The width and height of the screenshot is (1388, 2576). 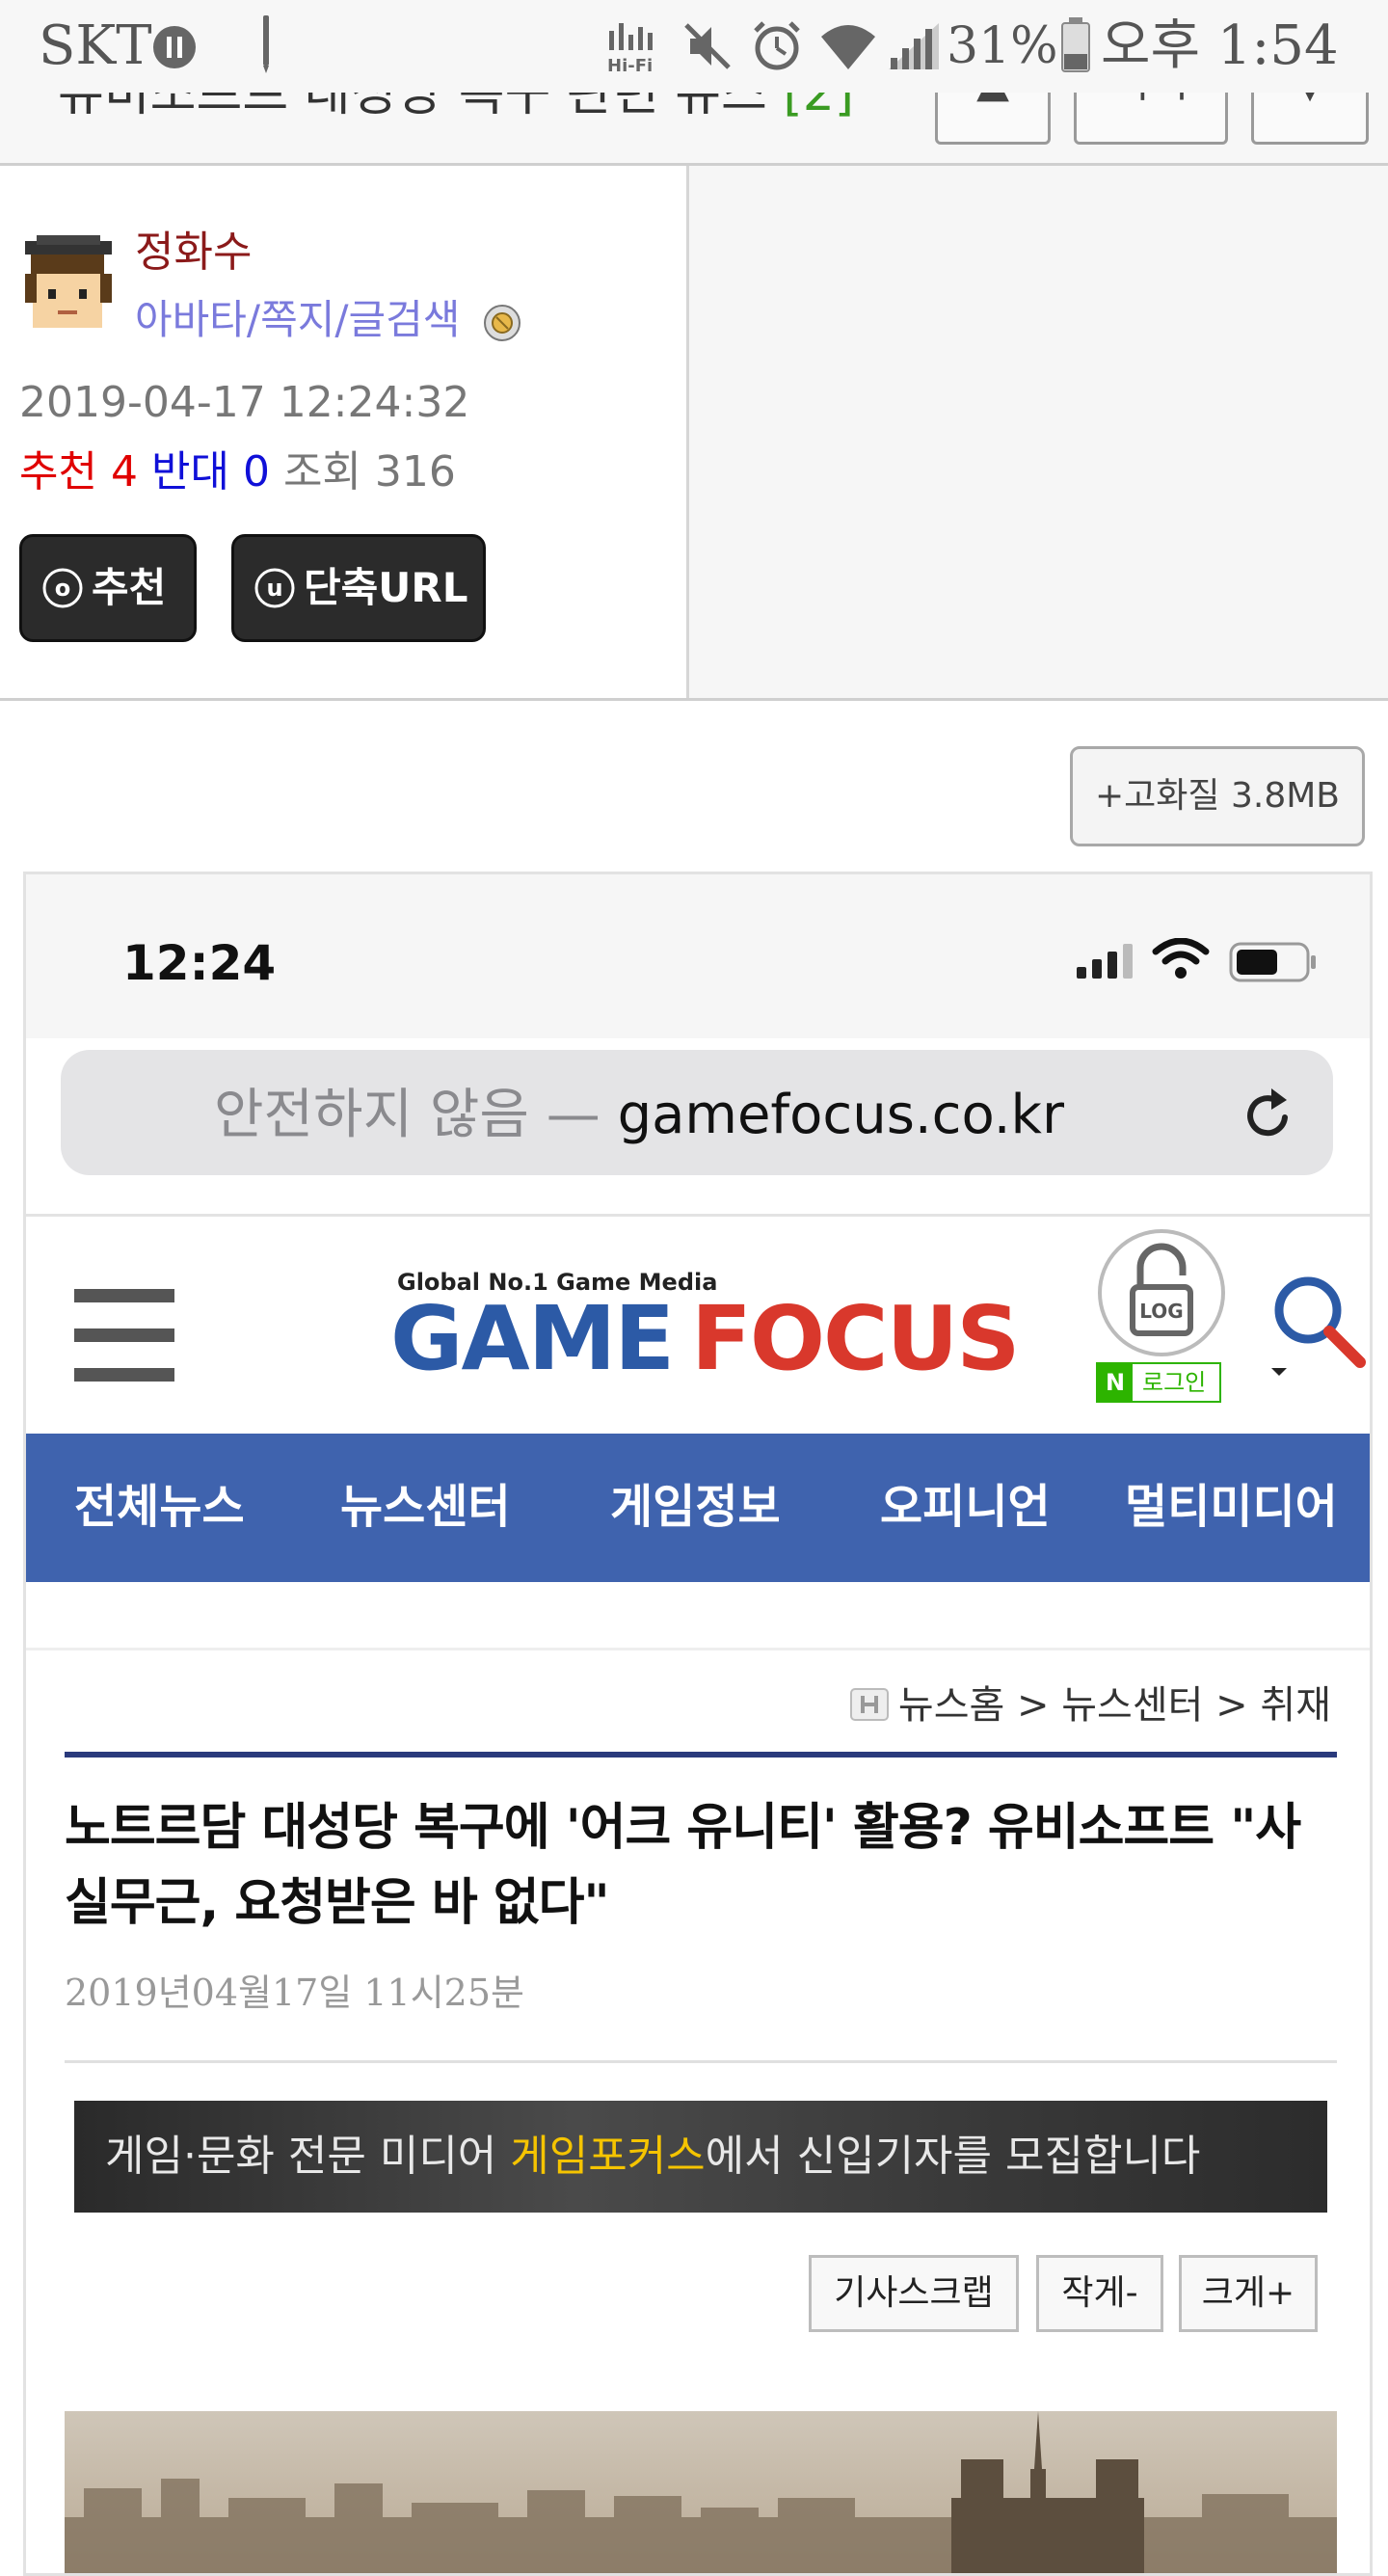 I want to click on short-url-button: u 단축URL, so click(x=358, y=588).